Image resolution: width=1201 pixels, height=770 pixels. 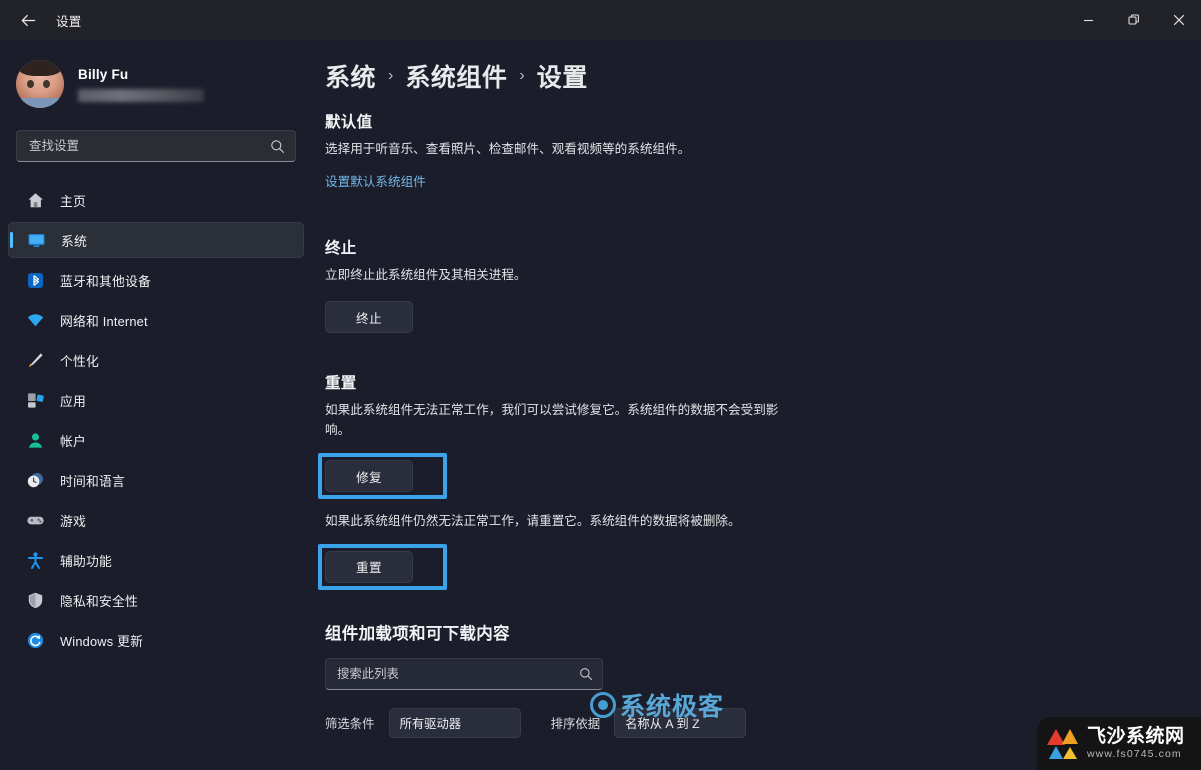 I want to click on minimize-button, so click(x=1088, y=20).